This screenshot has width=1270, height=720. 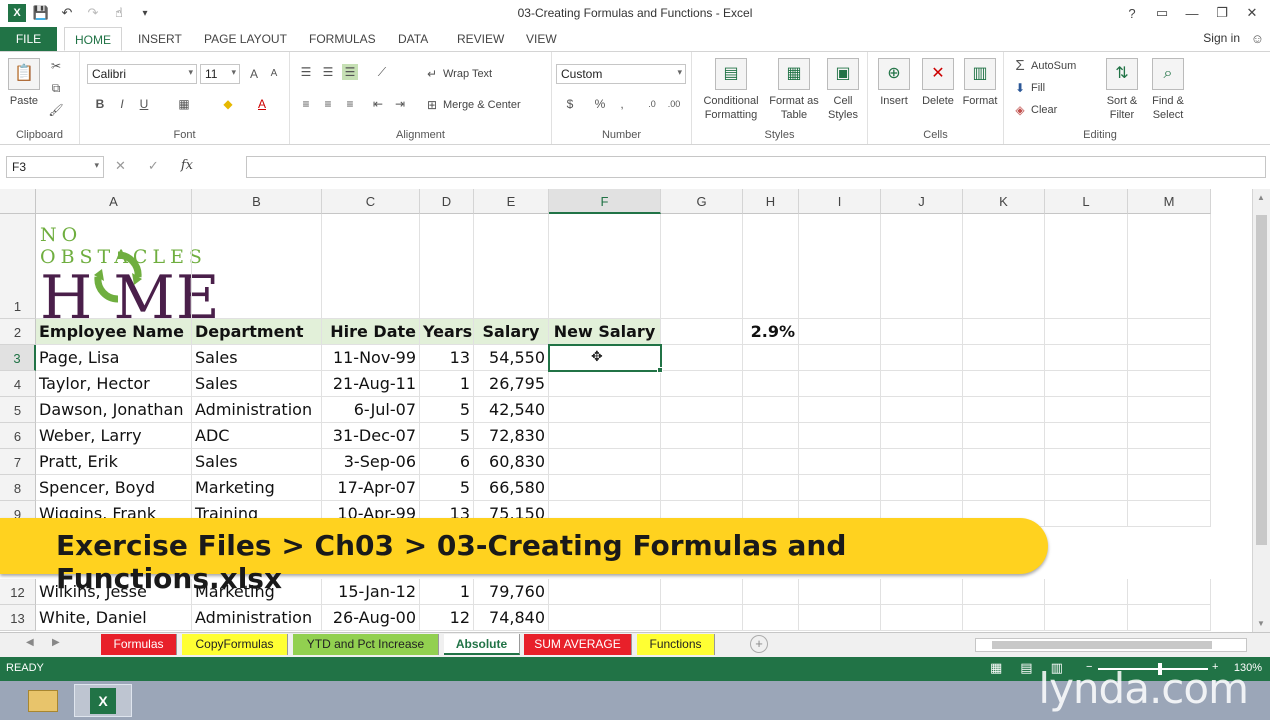 I want to click on sheet-tab-functions: Functions, so click(x=676, y=644).